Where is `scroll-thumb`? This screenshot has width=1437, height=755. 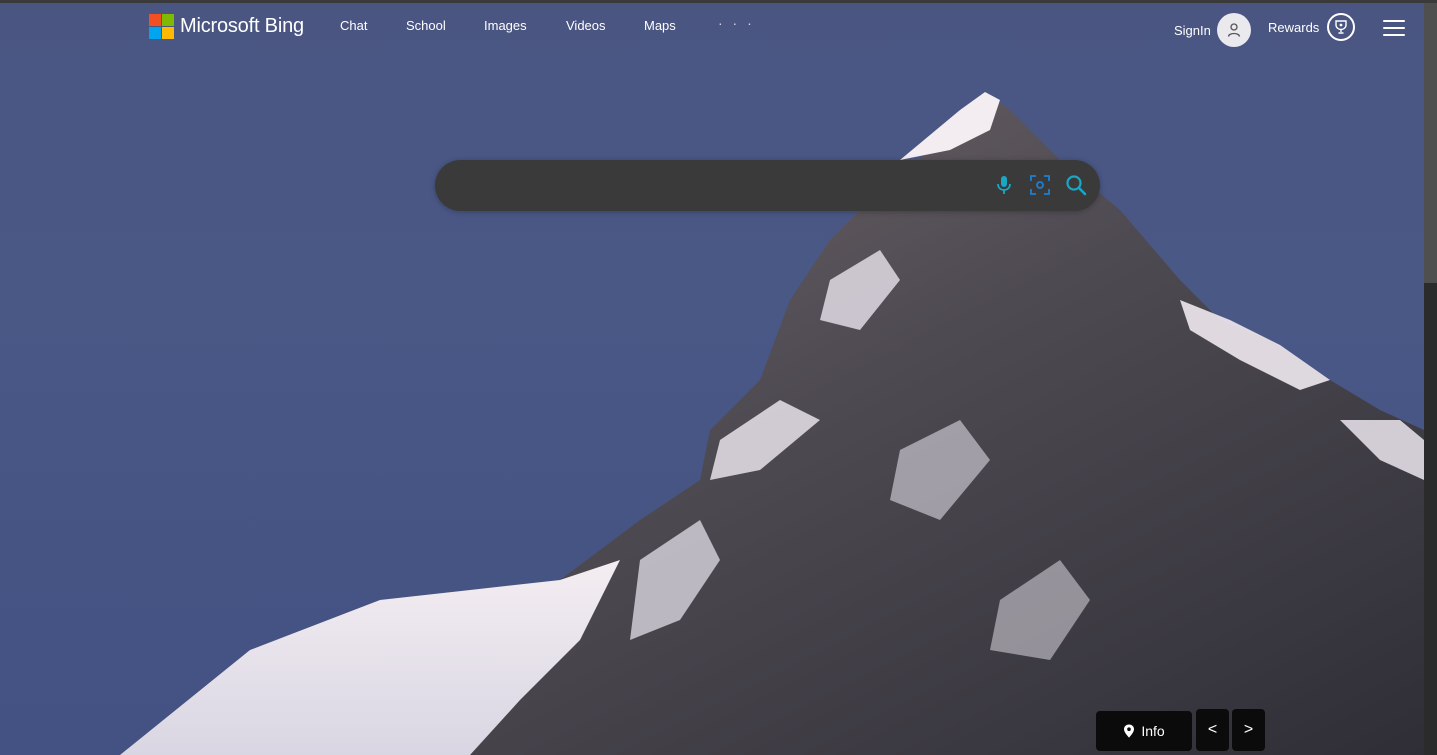 scroll-thumb is located at coordinates (1430, 143).